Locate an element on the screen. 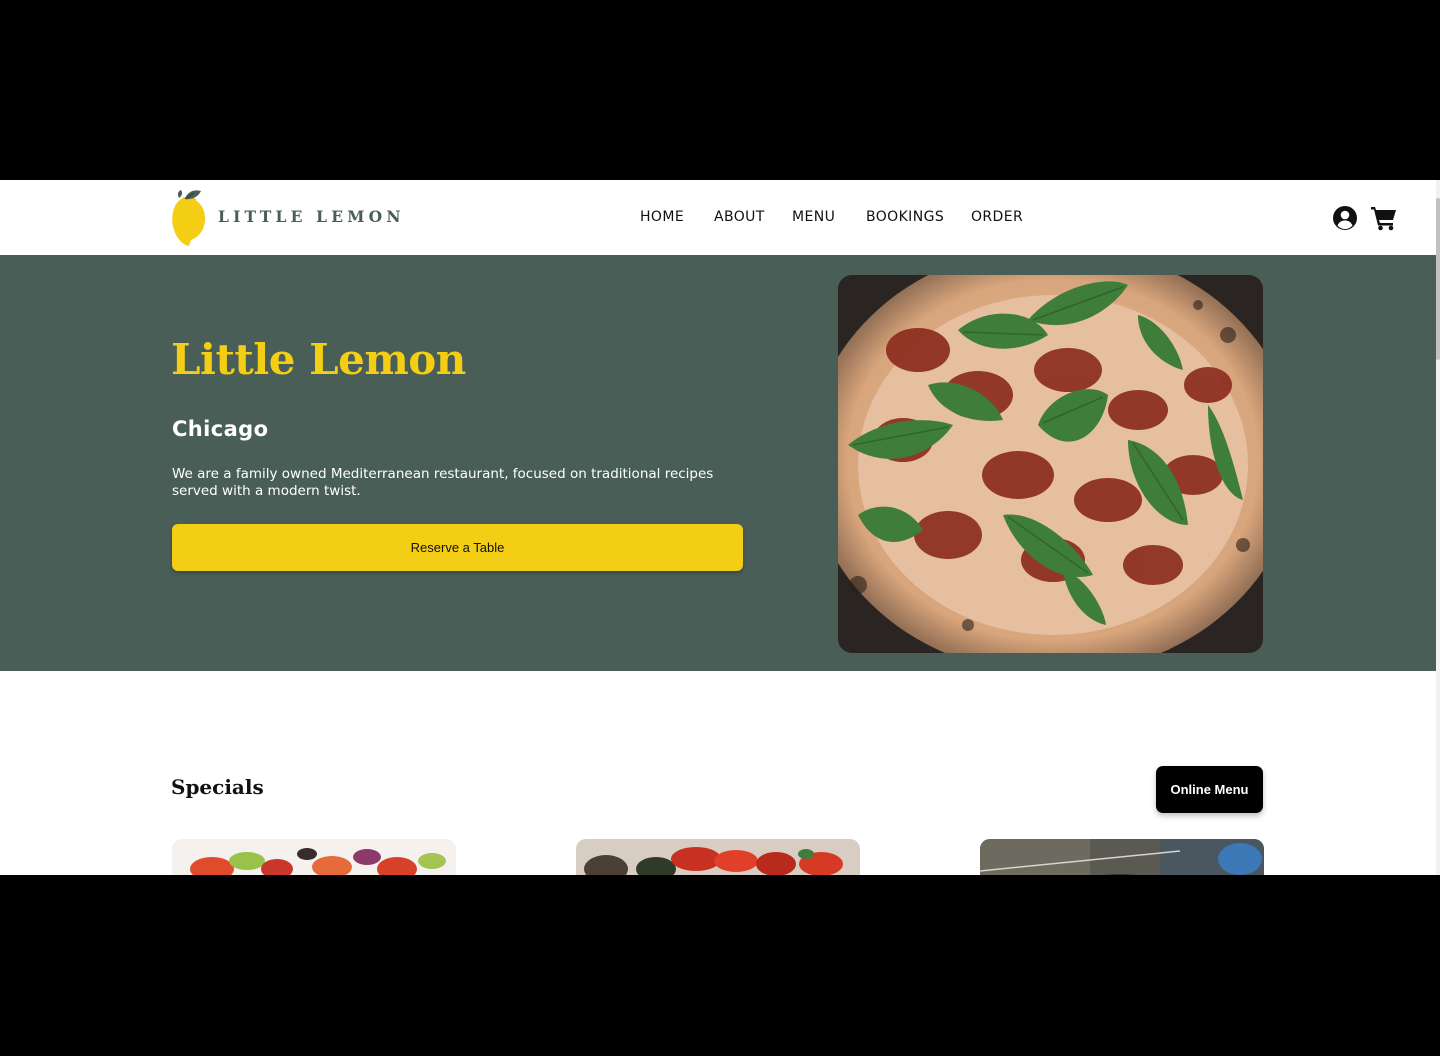 The image size is (1440, 1056). reserve-table-button: Reserve a Table is located at coordinates (457, 547).